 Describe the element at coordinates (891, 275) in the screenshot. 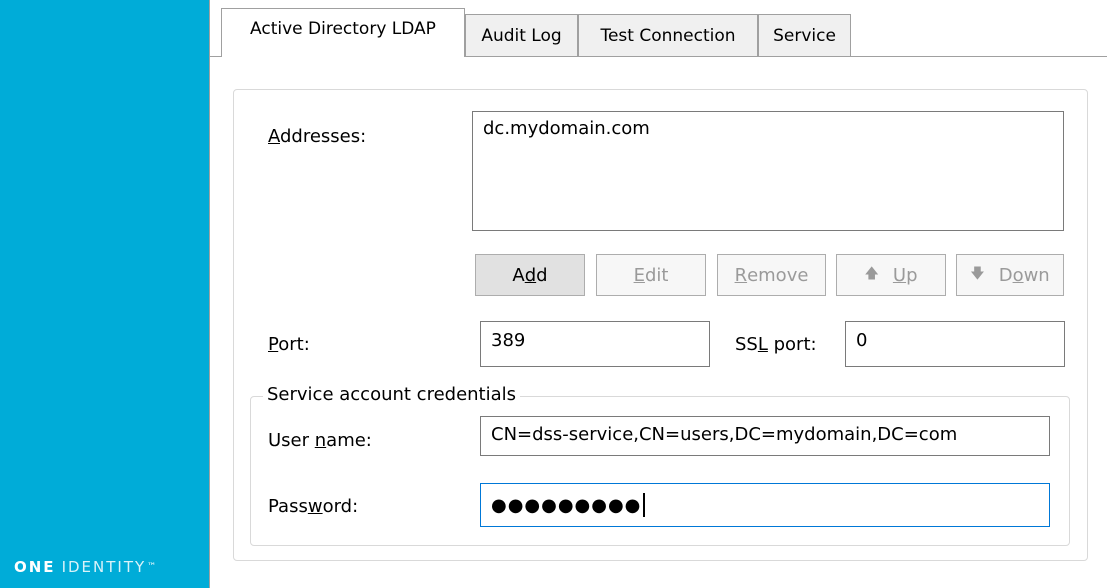

I see `up-button: 🡅 Up` at that location.